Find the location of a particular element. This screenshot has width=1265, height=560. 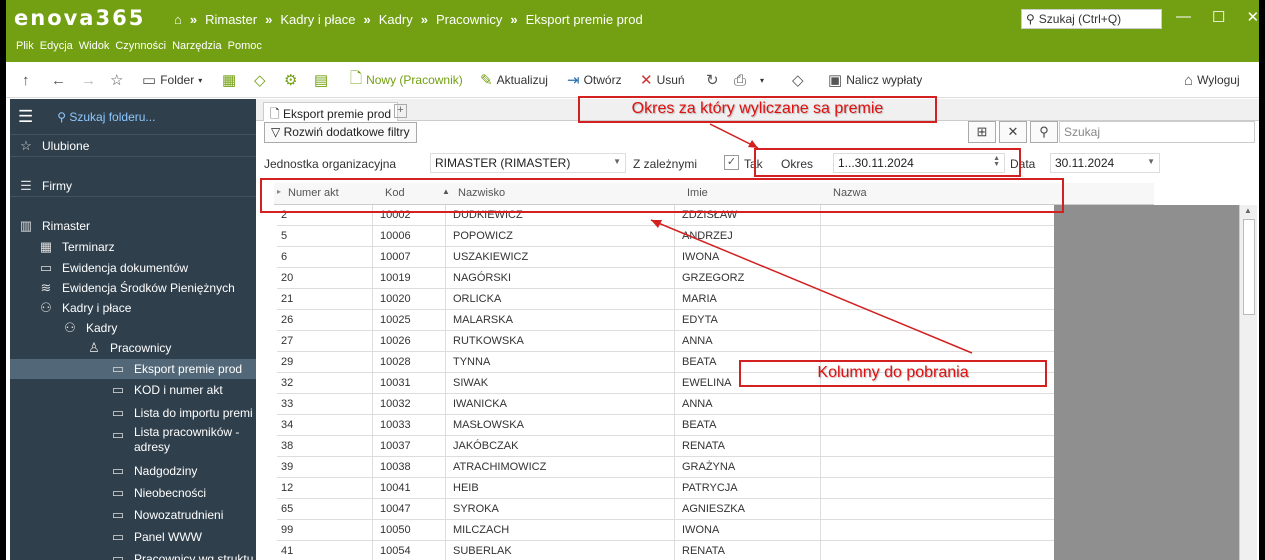

sidebar-item-ewidencja-dokumentow: ▭ Ewidencja dokumentów is located at coordinates (99, 268).